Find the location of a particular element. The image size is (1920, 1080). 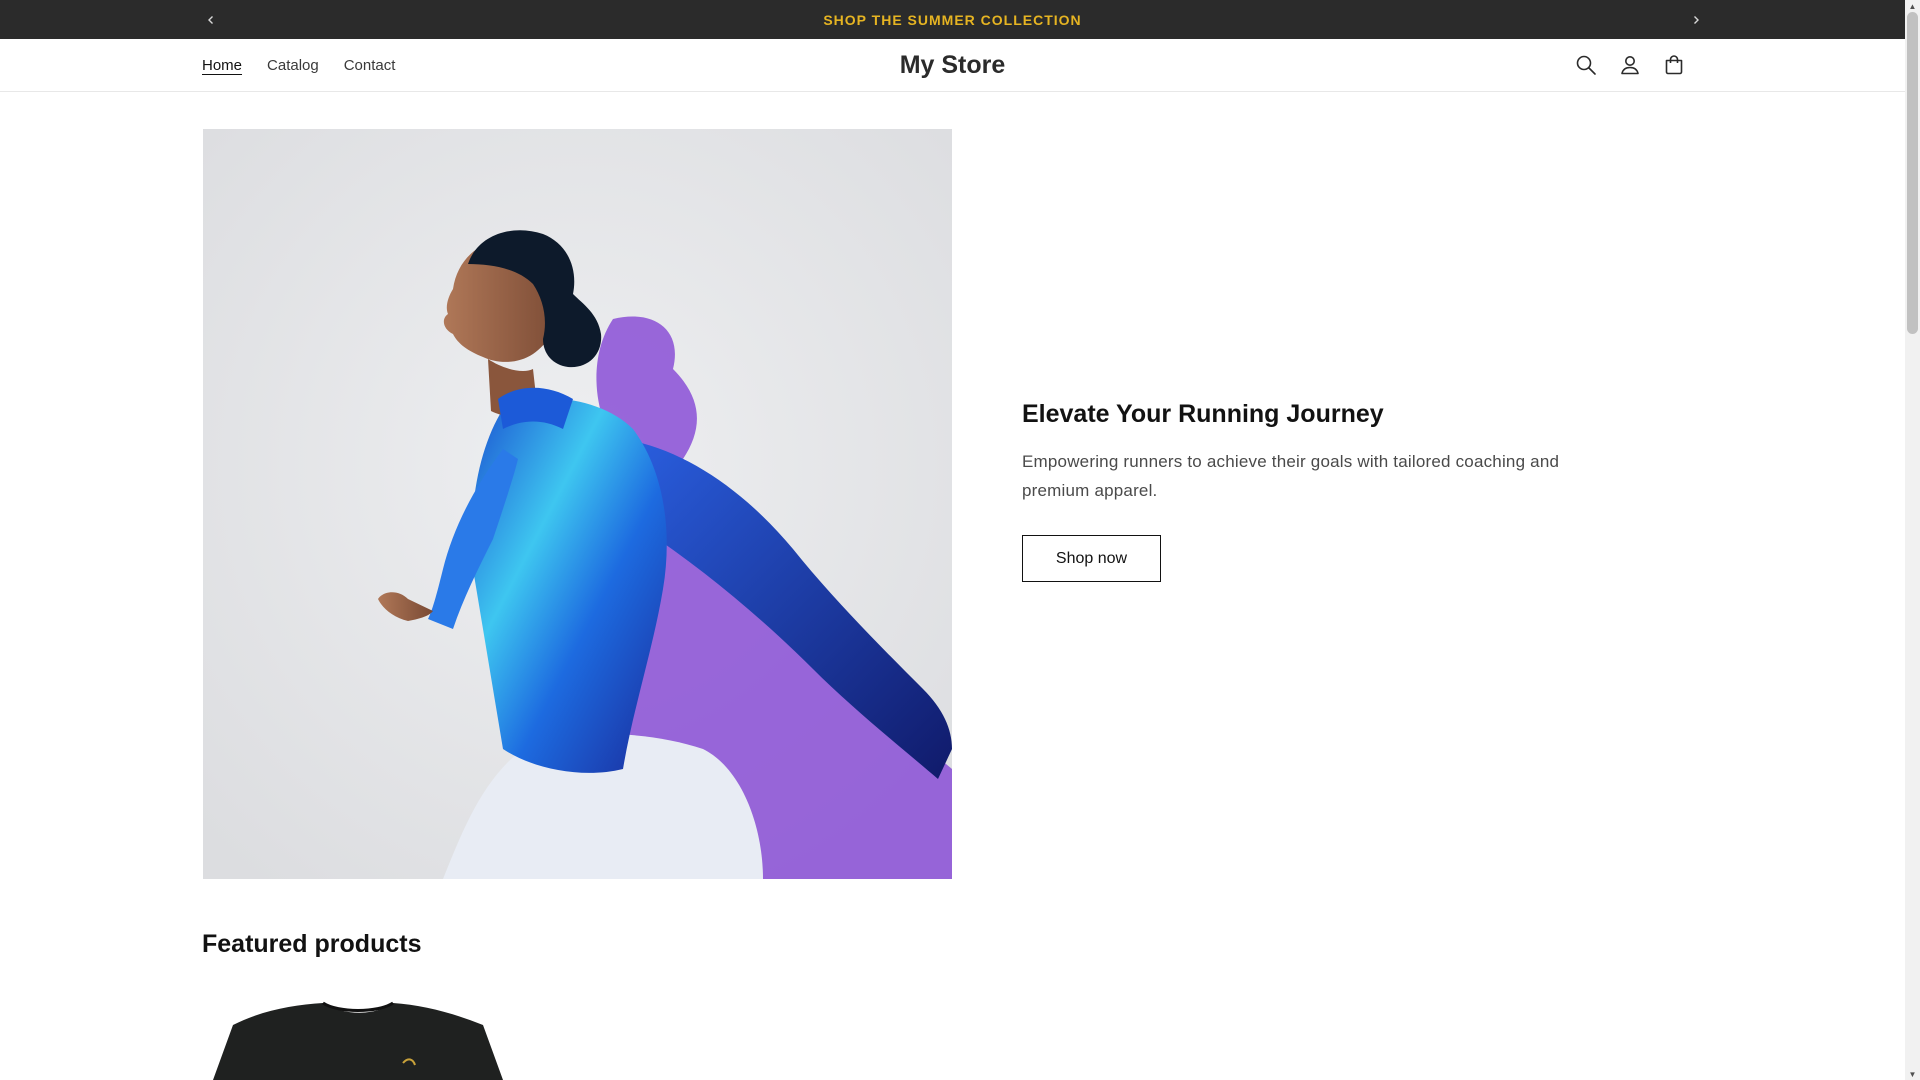

cart-icon is located at coordinates (1674, 65).